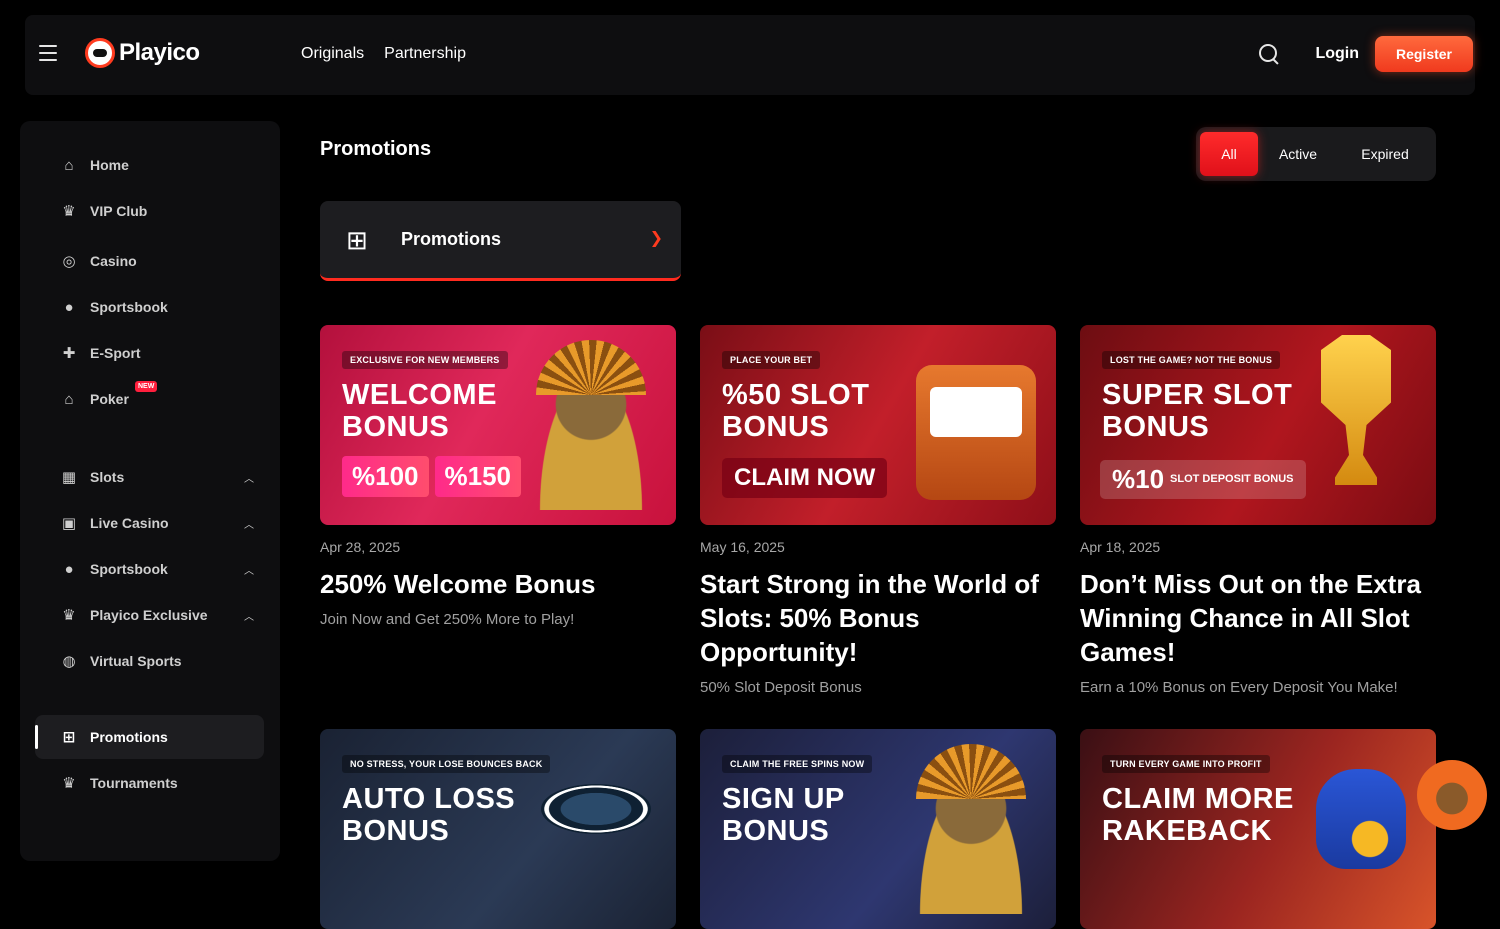 The image size is (1500, 929). I want to click on banner-headline: SIGN UP BONUS, so click(783, 815).